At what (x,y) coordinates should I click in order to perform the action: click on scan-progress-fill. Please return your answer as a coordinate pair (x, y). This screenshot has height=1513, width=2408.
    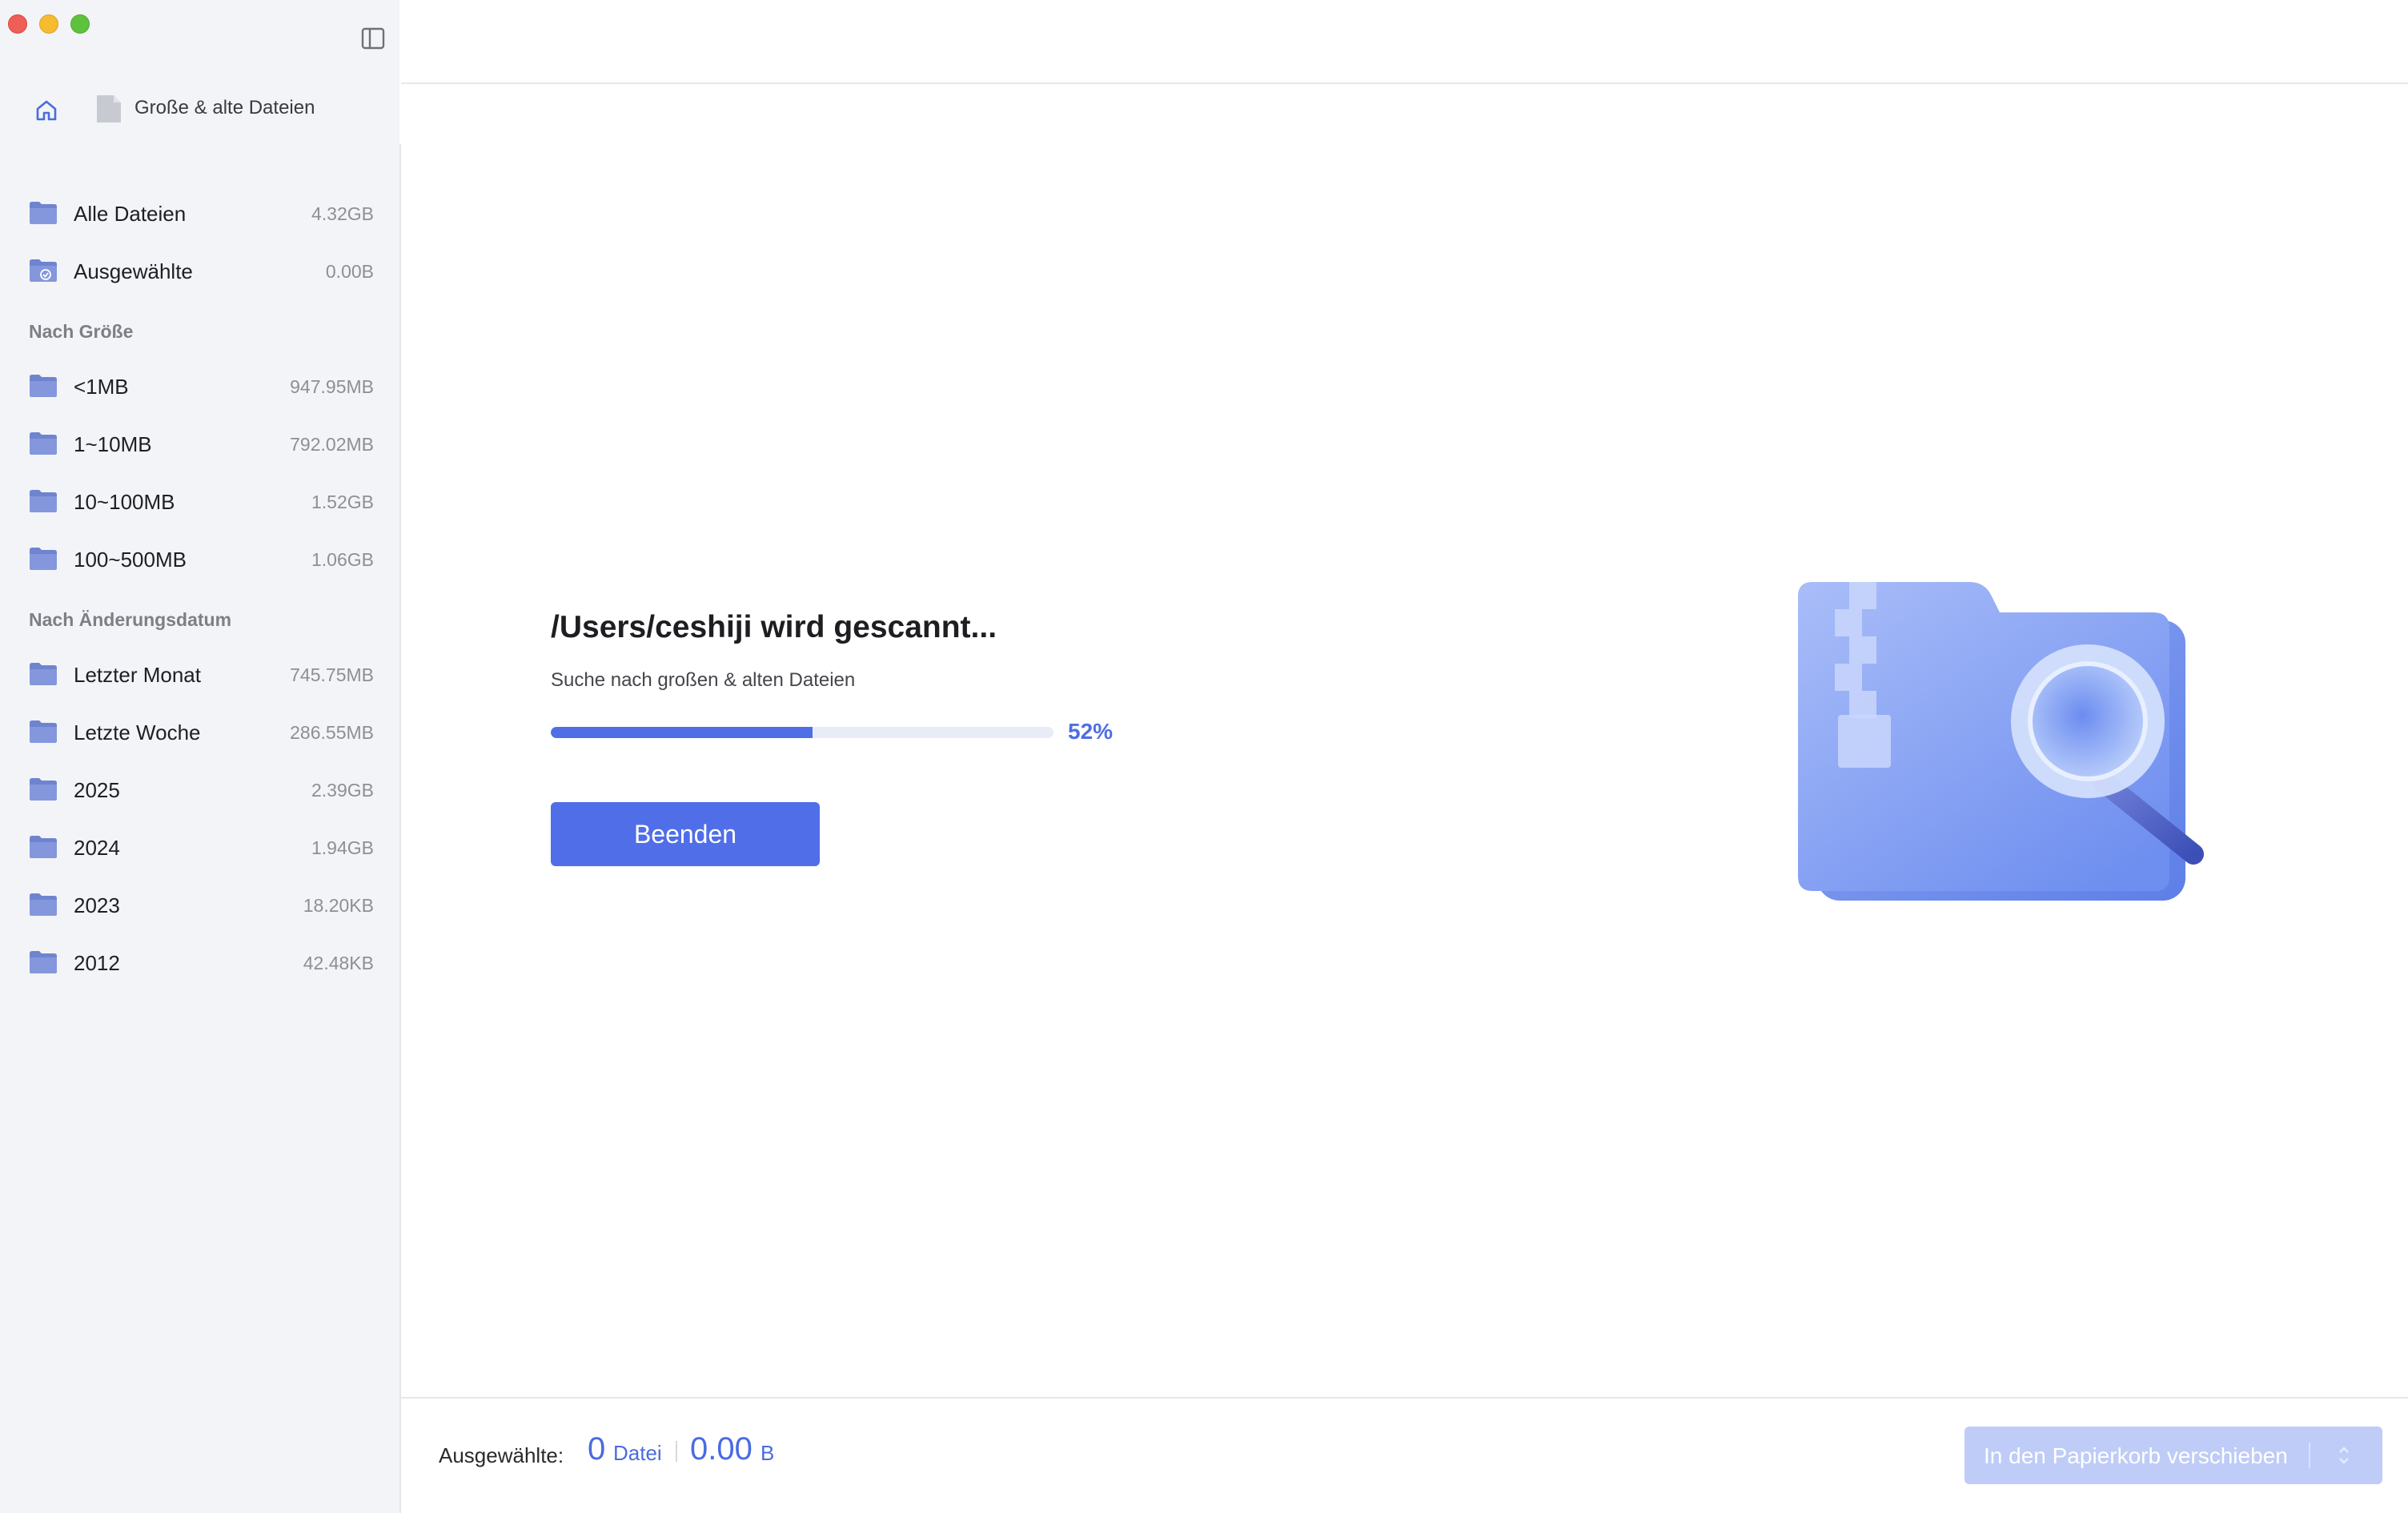
    Looking at the image, I should click on (682, 732).